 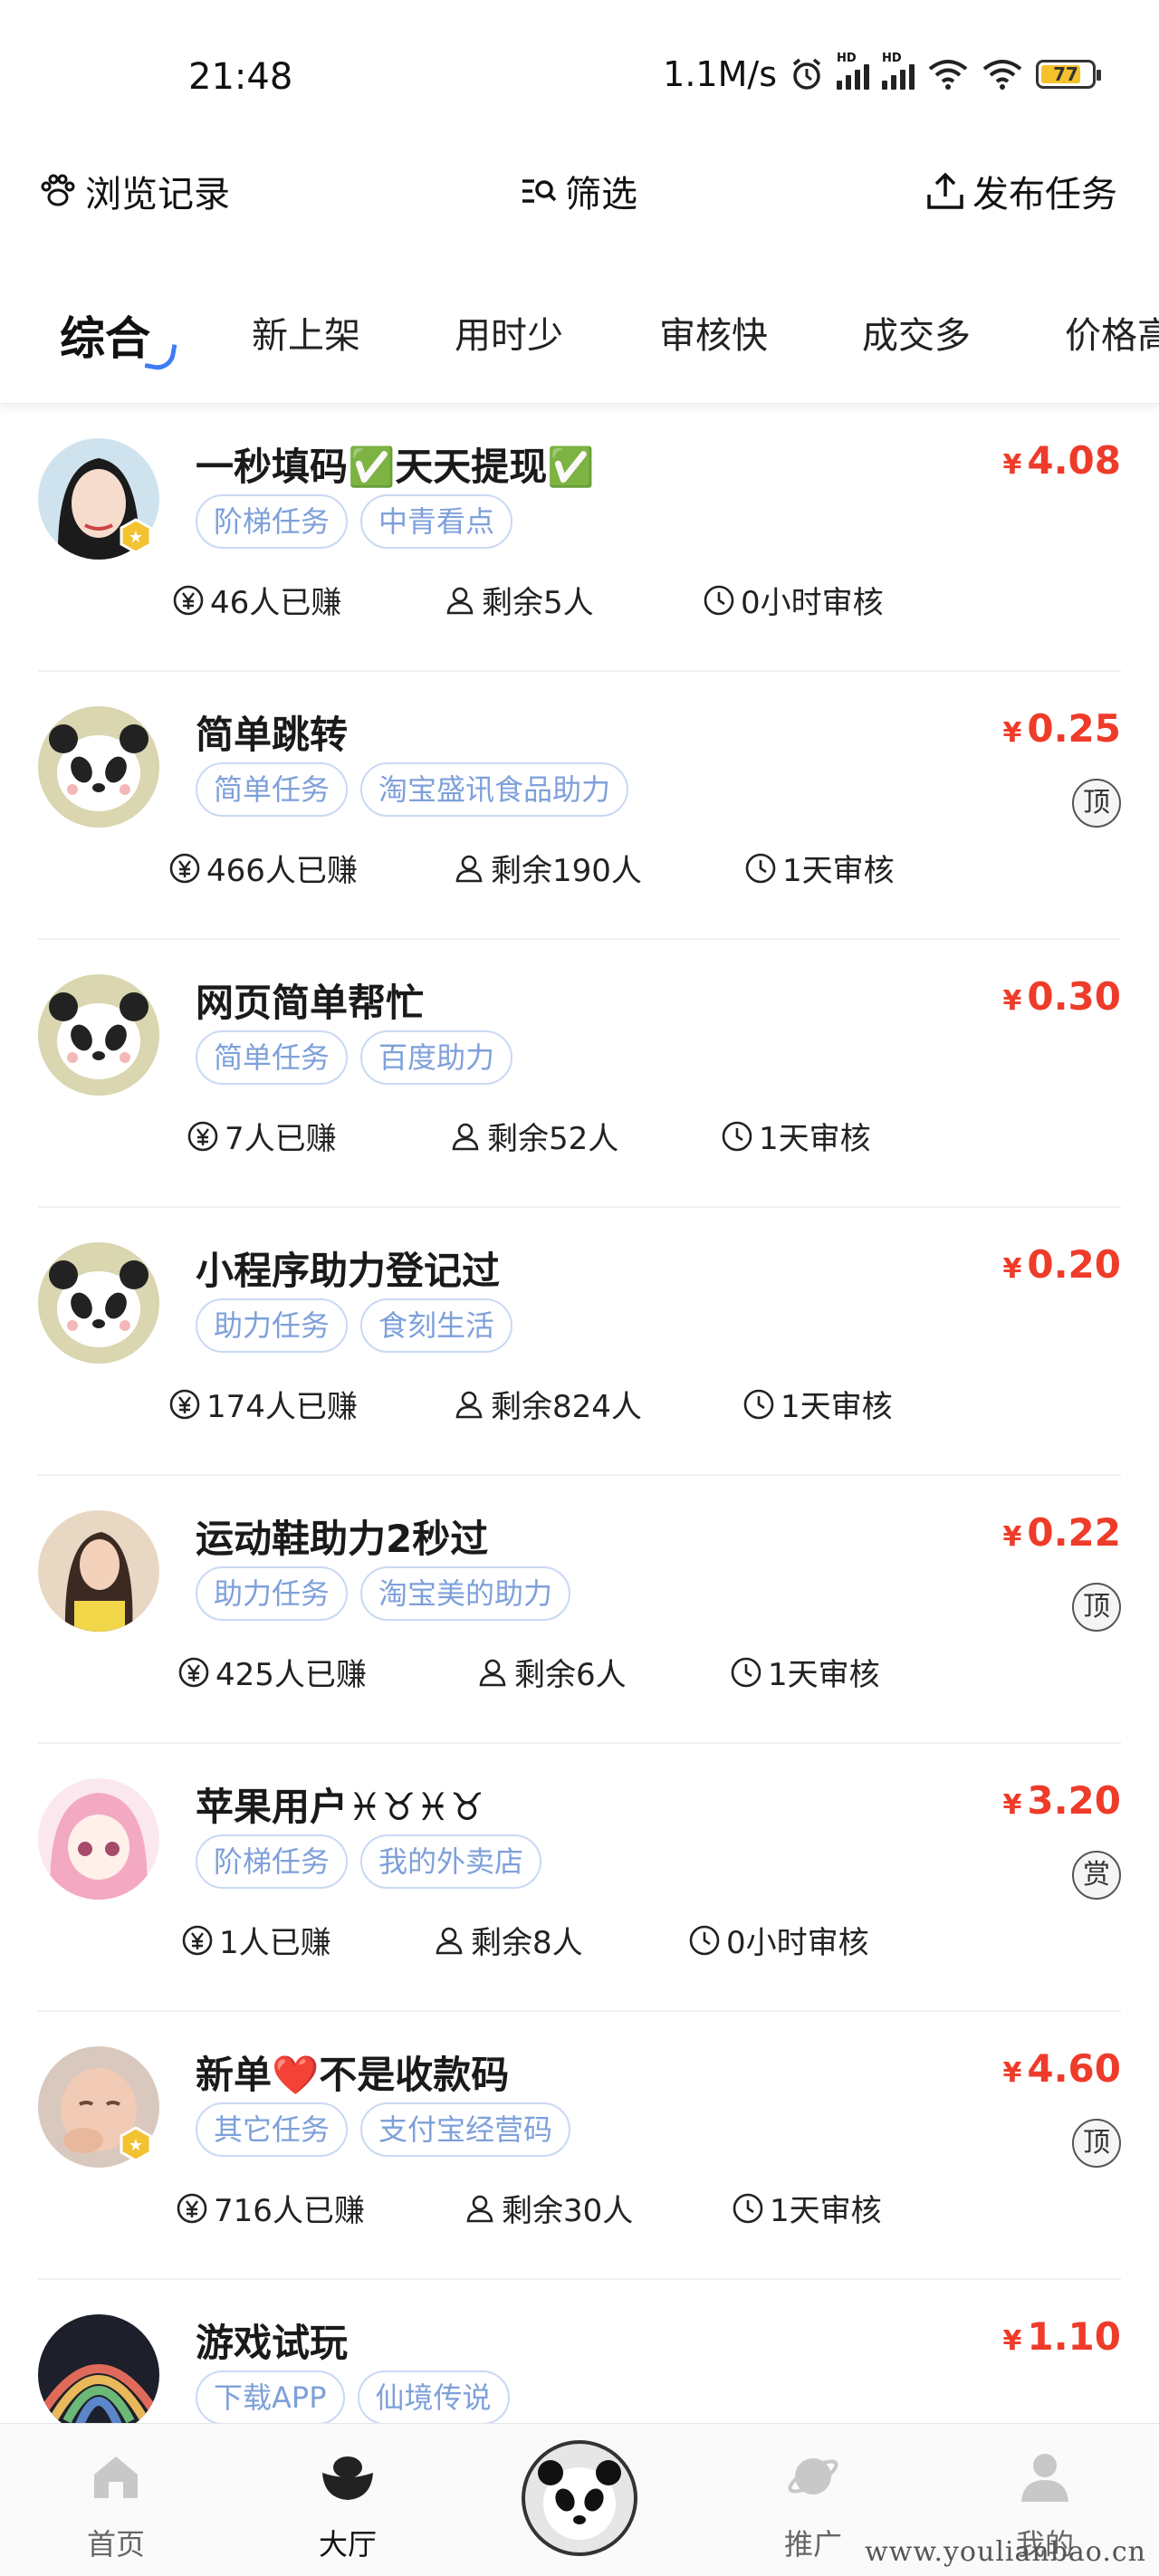 I want to click on task-mark-badge: 赏, so click(x=1096, y=1875).